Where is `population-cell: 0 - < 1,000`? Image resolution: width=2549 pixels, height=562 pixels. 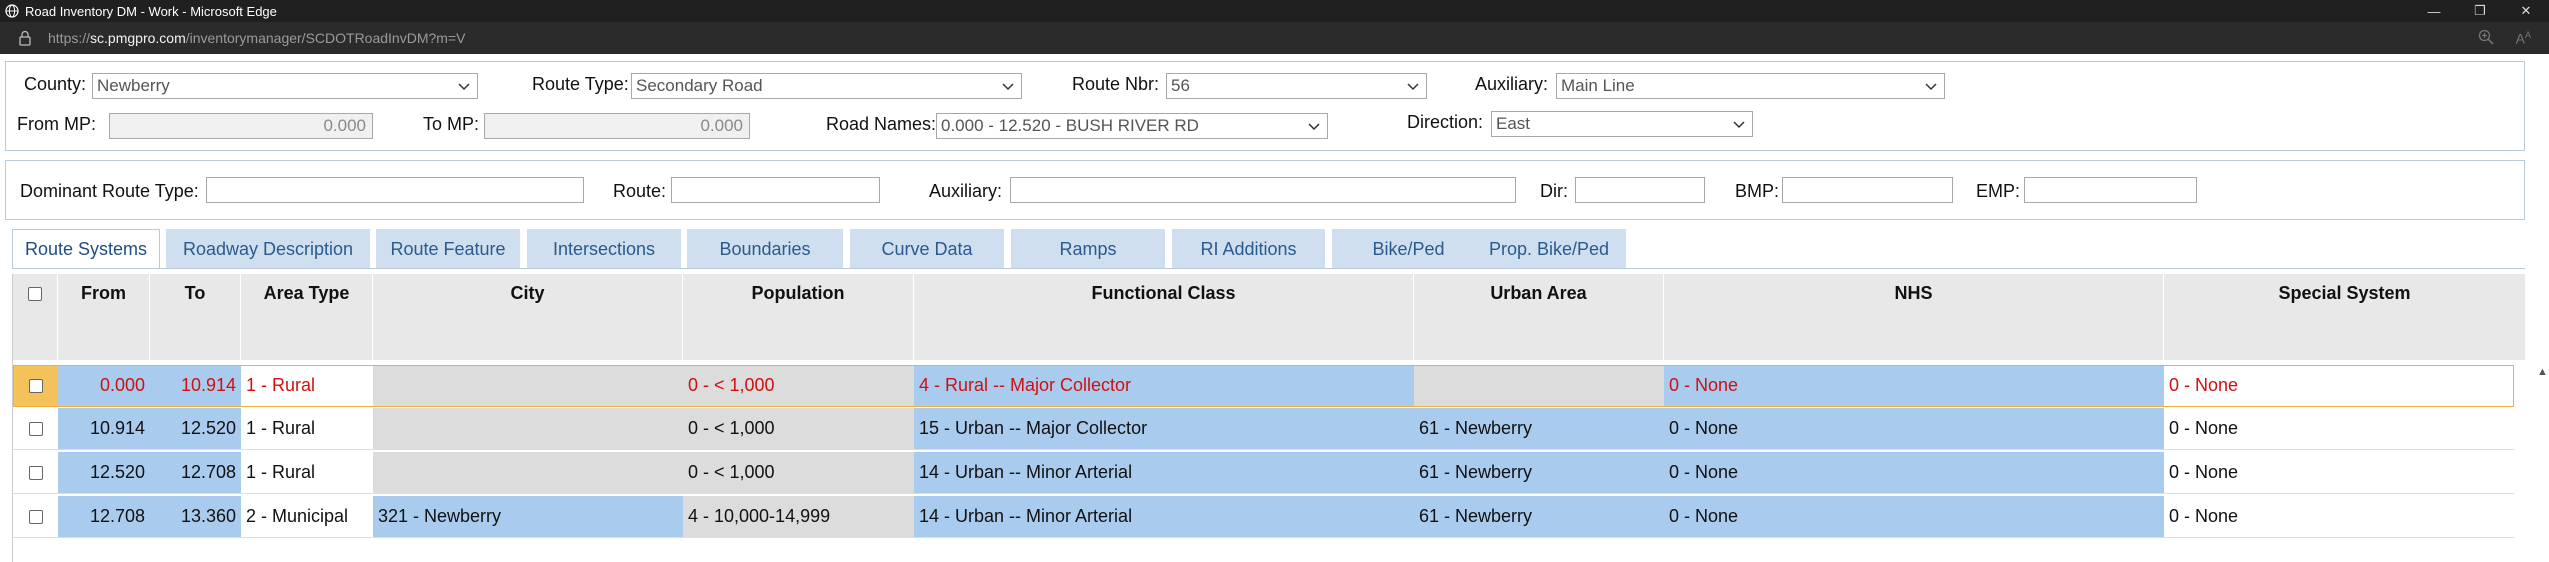 population-cell: 0 - < 1,000 is located at coordinates (798, 473).